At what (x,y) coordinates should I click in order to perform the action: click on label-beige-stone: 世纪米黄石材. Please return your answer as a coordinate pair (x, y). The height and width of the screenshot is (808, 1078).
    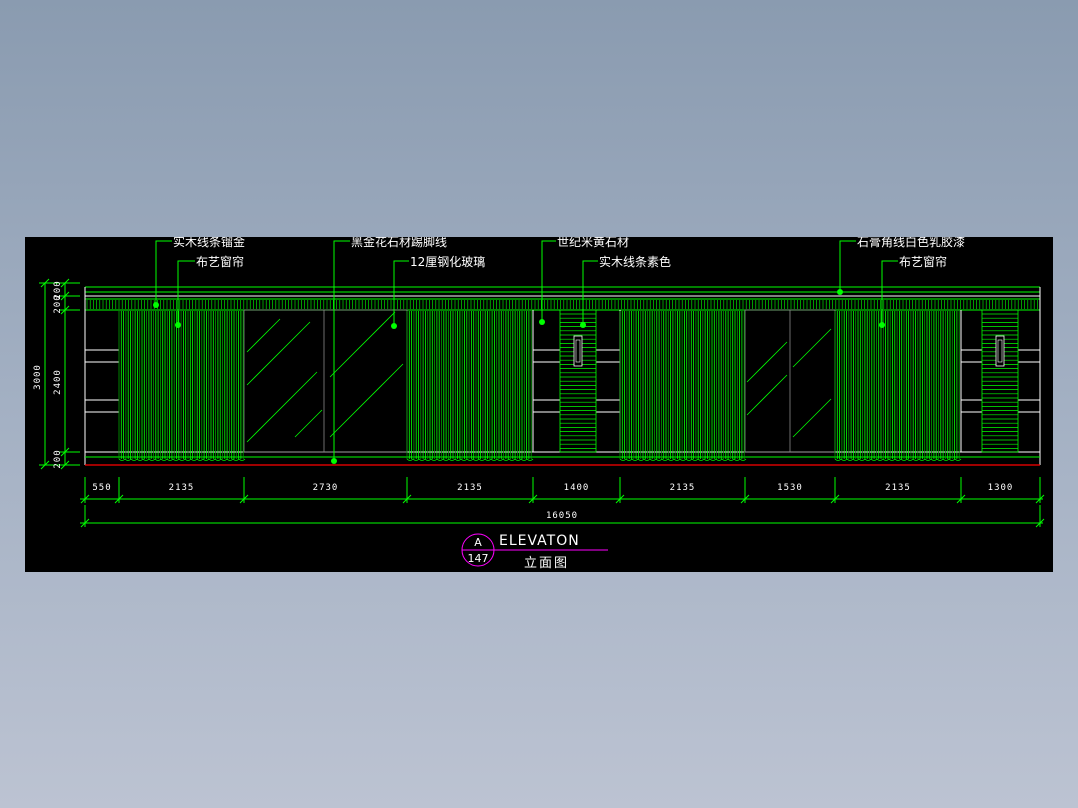
    Looking at the image, I should click on (593, 243).